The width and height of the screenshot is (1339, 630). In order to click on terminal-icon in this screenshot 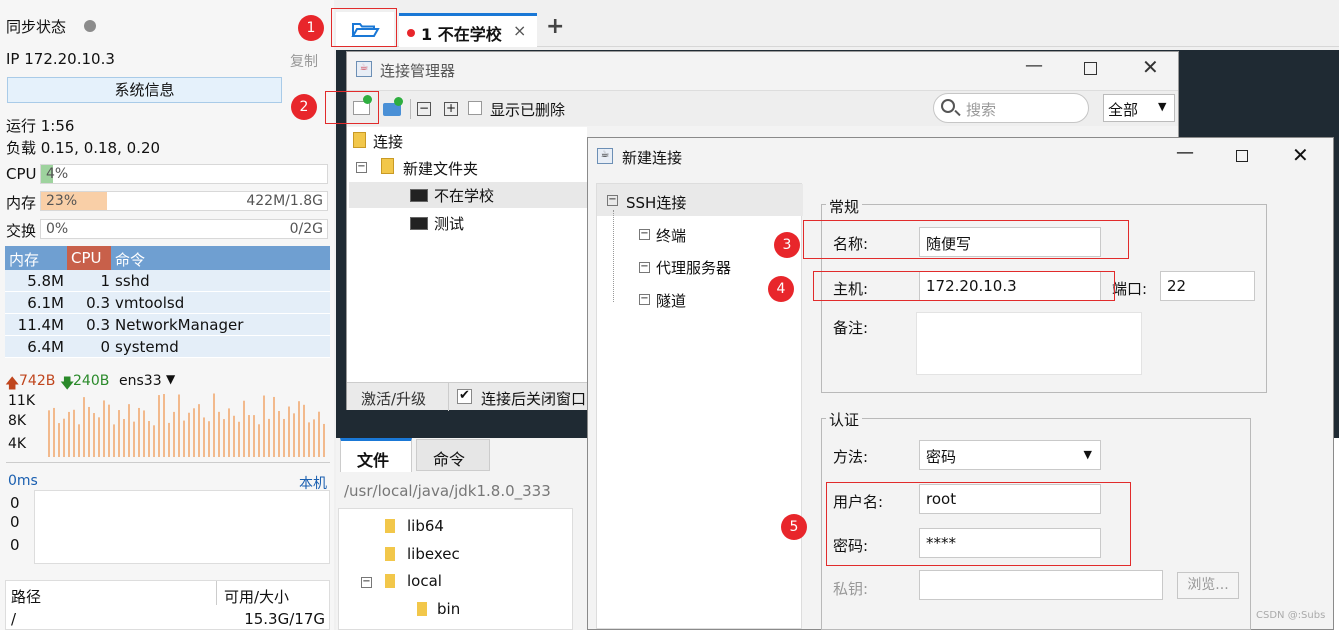, I will do `click(419, 195)`.